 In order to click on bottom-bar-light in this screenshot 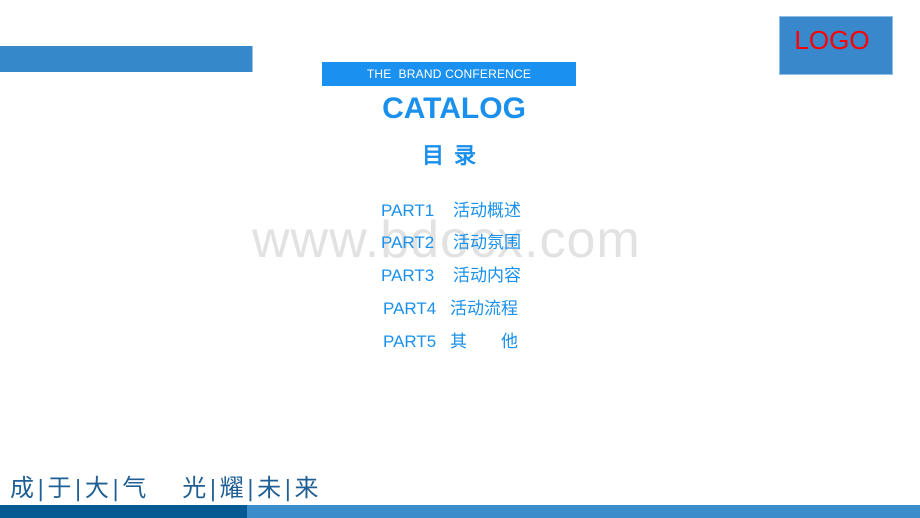, I will do `click(583, 511)`.